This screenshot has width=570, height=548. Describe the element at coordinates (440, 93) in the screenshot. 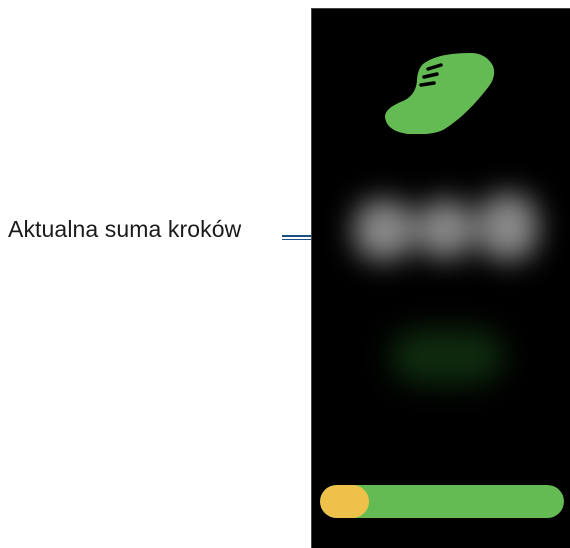

I see `running-shoe-icon` at that location.